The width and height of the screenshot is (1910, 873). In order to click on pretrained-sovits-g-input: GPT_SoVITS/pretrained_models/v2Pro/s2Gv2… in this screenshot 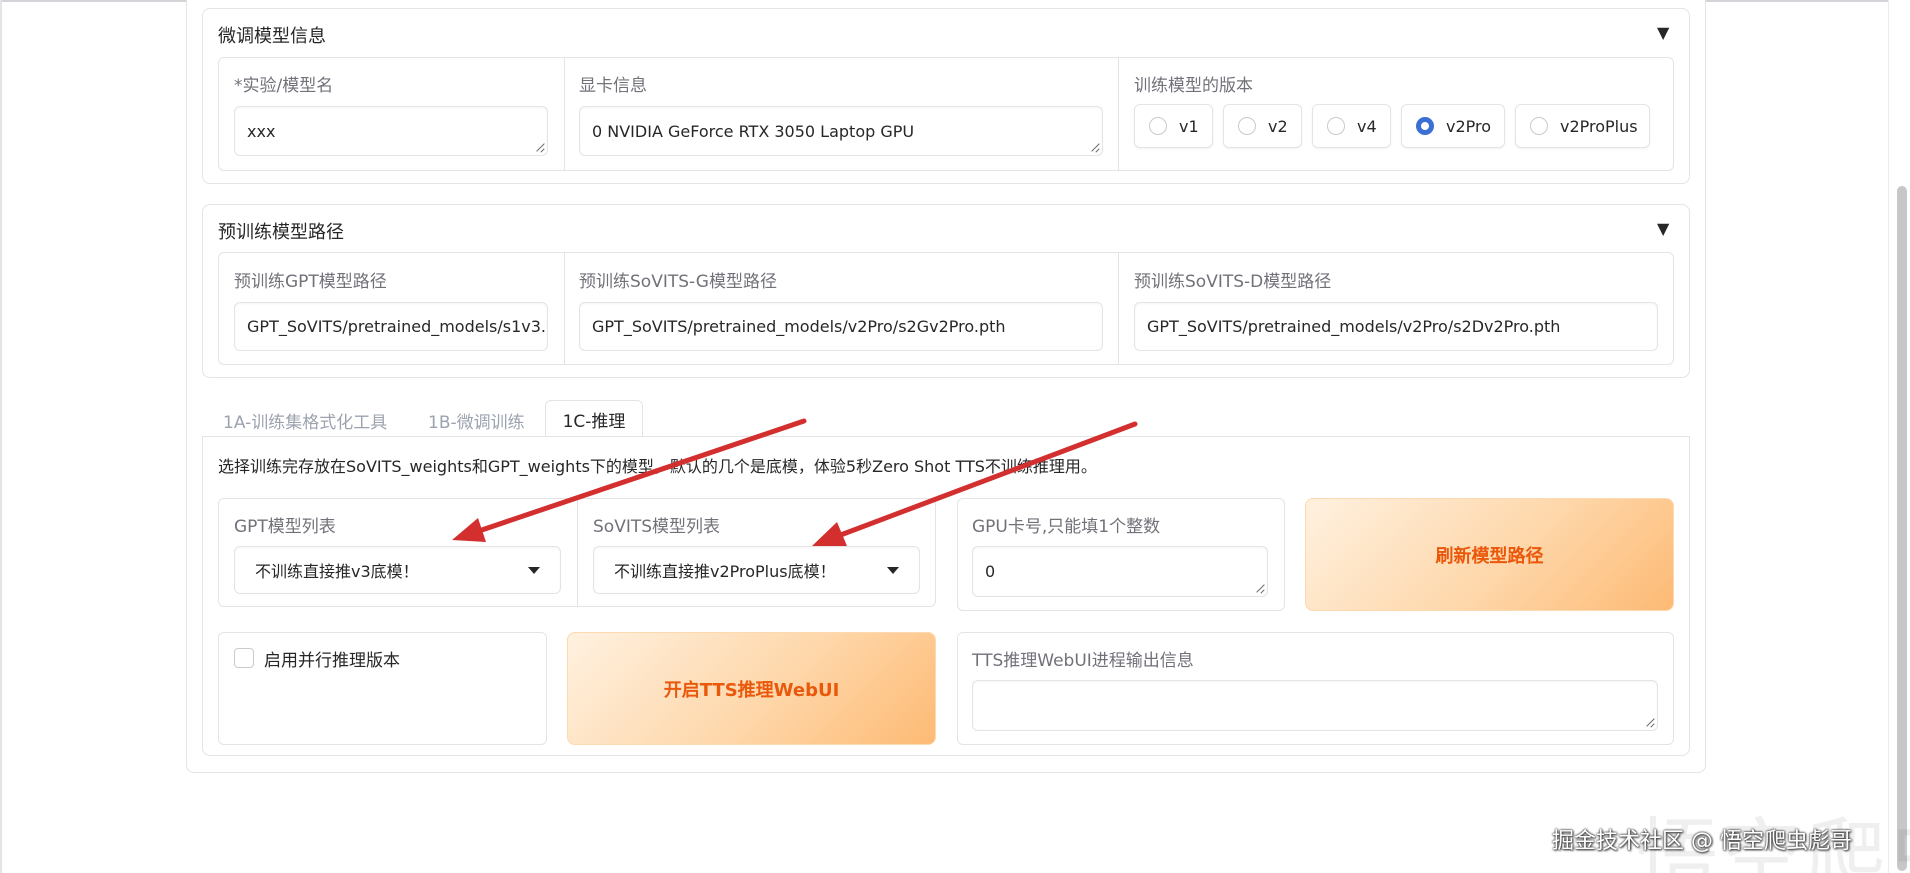, I will do `click(841, 326)`.